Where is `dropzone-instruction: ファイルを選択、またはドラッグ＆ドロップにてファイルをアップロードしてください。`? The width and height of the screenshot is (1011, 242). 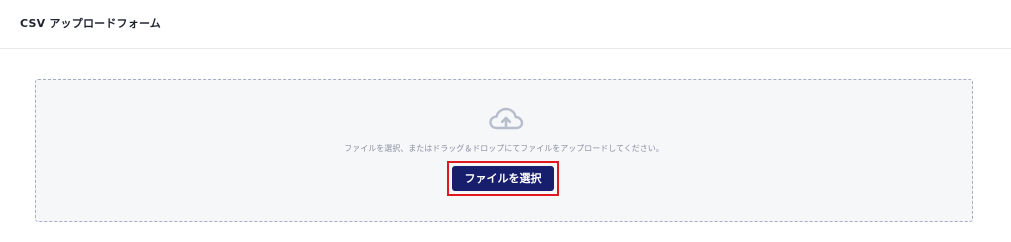
dropzone-instruction: ファイルを選択、またはドラッグ＆ドロップにてファイルをアップロードしてください。 is located at coordinates (504, 148).